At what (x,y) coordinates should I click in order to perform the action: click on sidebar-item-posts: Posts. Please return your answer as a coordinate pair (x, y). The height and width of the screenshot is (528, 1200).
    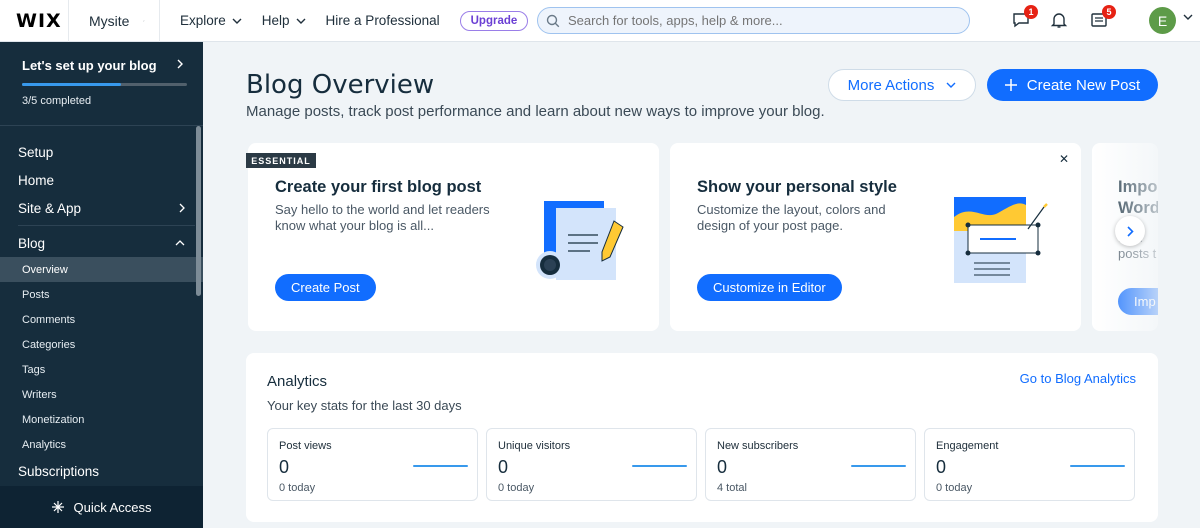
    Looking at the image, I should click on (101, 294).